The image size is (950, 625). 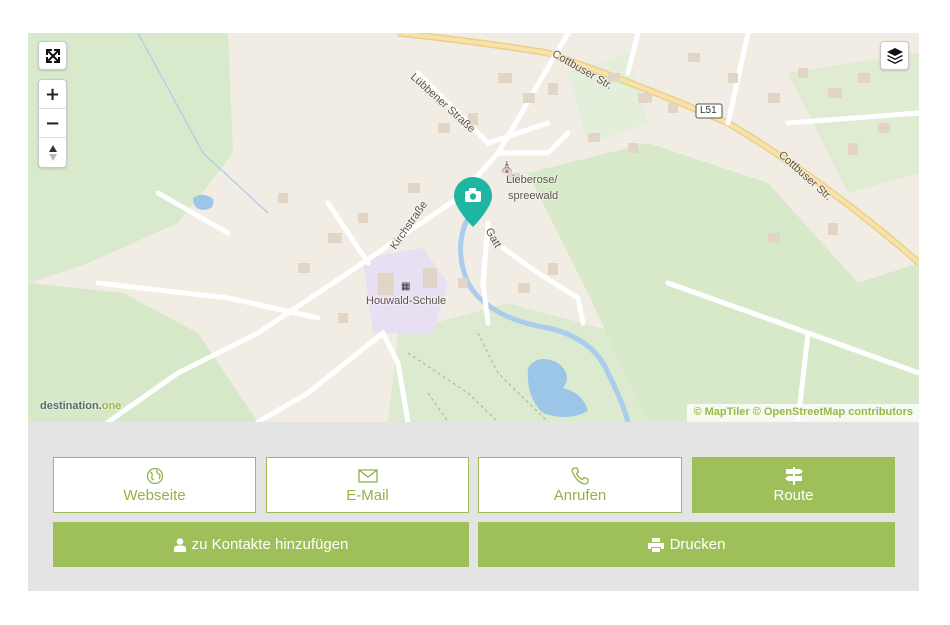 I want to click on compass-button, so click(x=52, y=152).